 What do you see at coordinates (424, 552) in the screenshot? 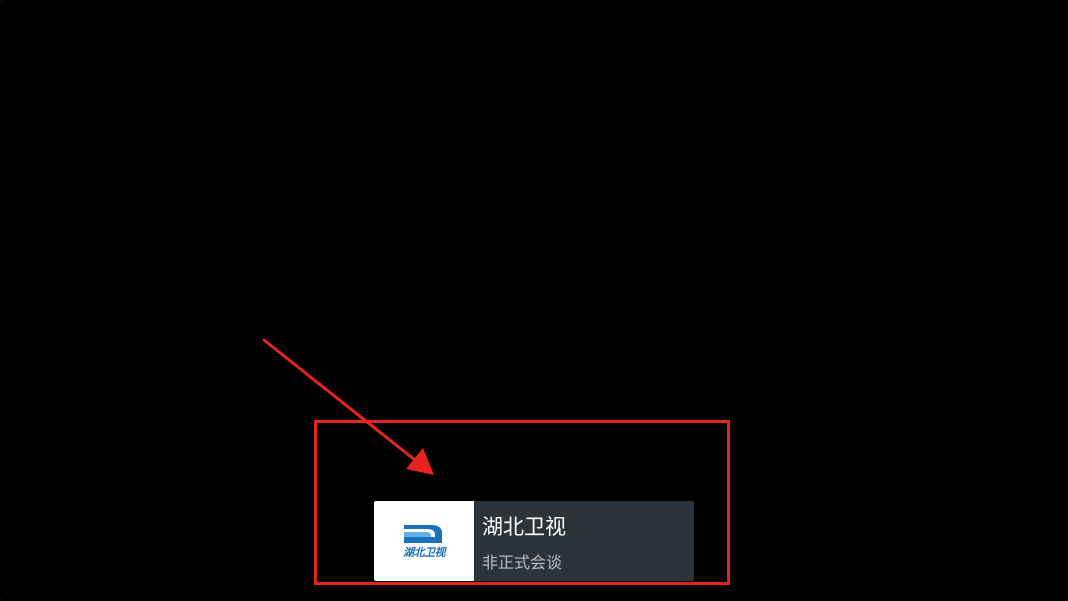
I see `logo-text: 湖北卫视` at bounding box center [424, 552].